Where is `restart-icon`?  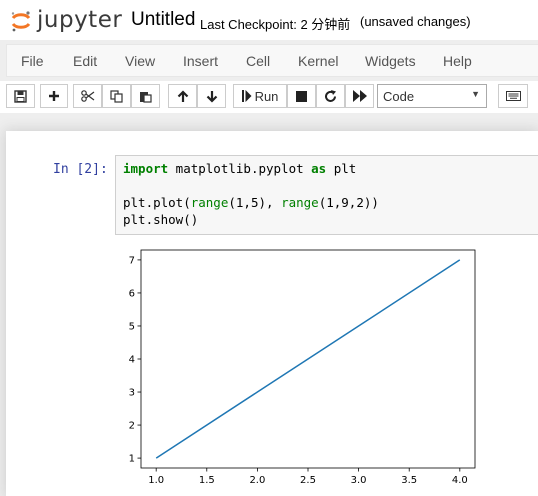
restart-icon is located at coordinates (330, 95).